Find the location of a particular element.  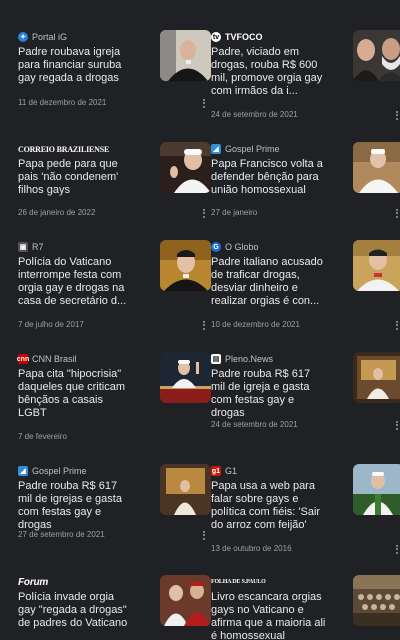

news-date: 27 de setembro de 2021 is located at coordinates (61, 534).